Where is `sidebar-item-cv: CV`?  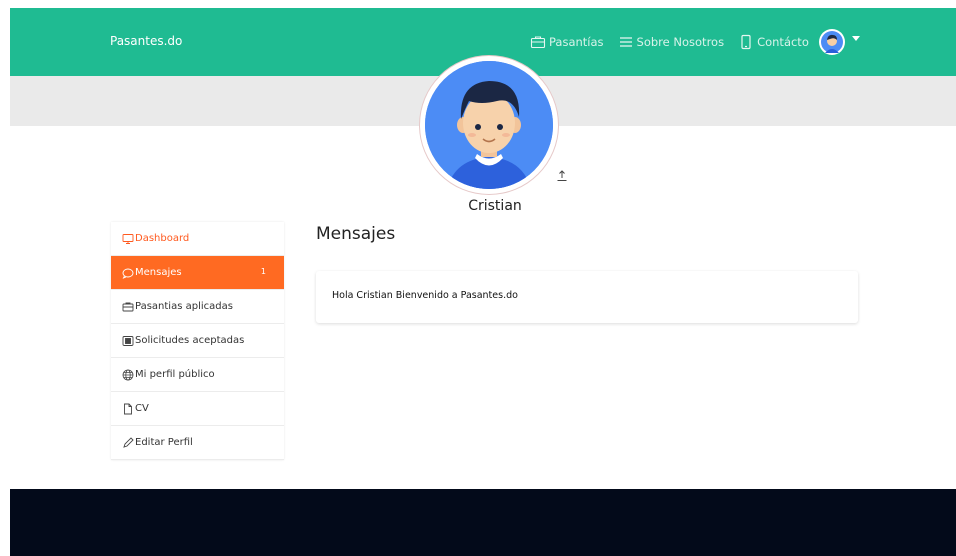 sidebar-item-cv: CV is located at coordinates (197, 409).